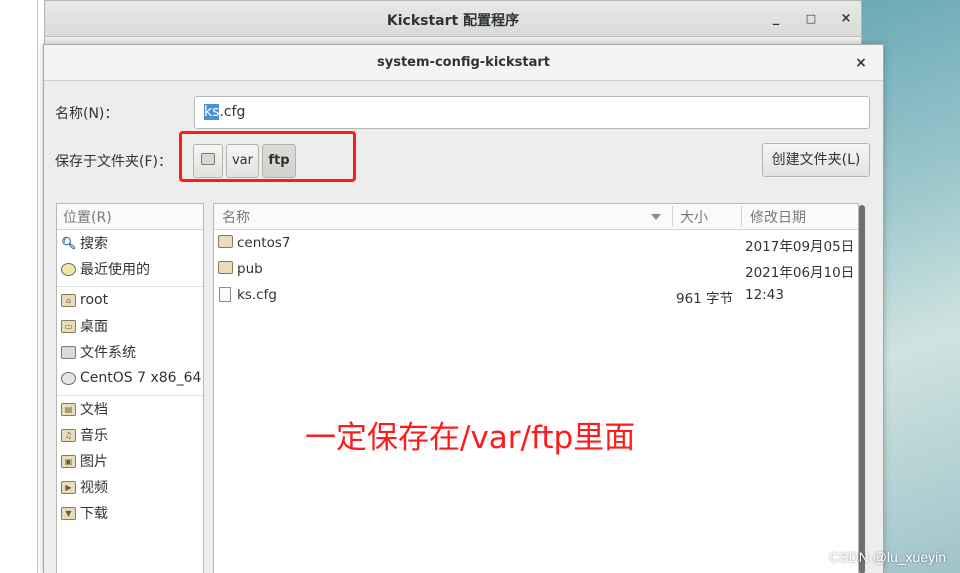 This screenshot has width=960, height=573. Describe the element at coordinates (536, 295) in the screenshot. I see `file-row: ks.cfg 961 字节 12:43` at that location.